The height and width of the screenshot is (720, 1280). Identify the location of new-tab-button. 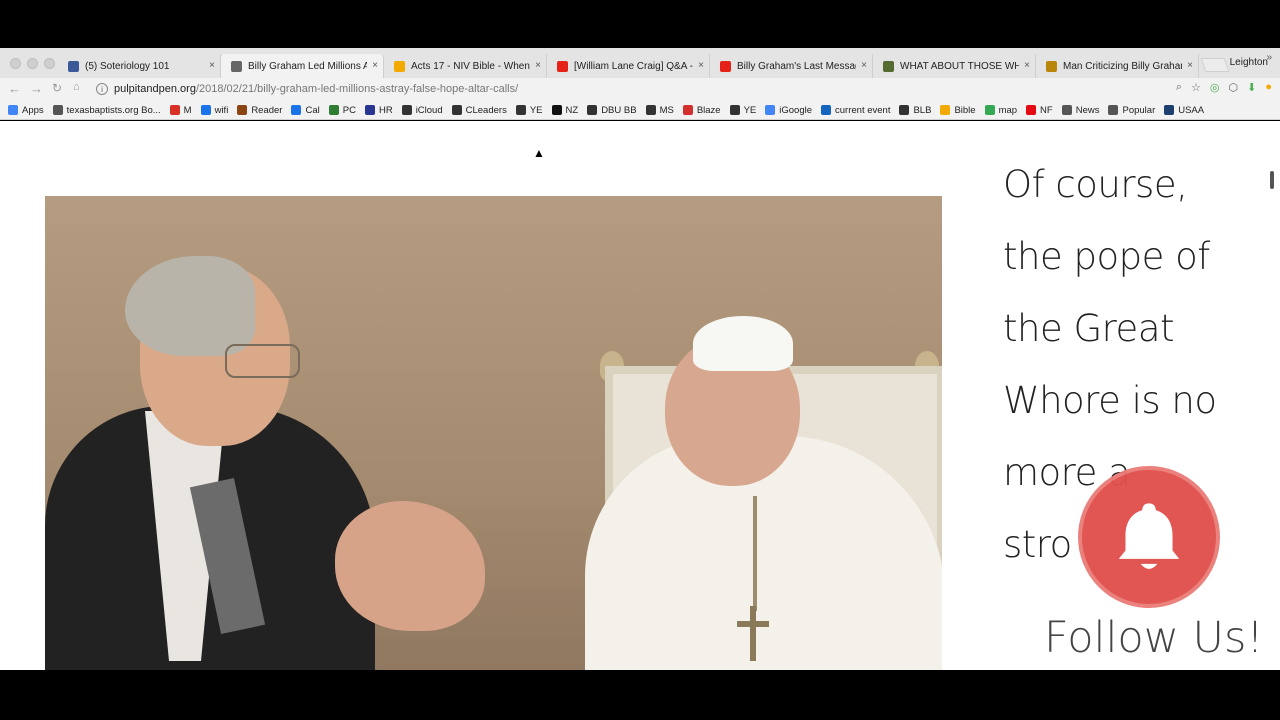
(1215, 65).